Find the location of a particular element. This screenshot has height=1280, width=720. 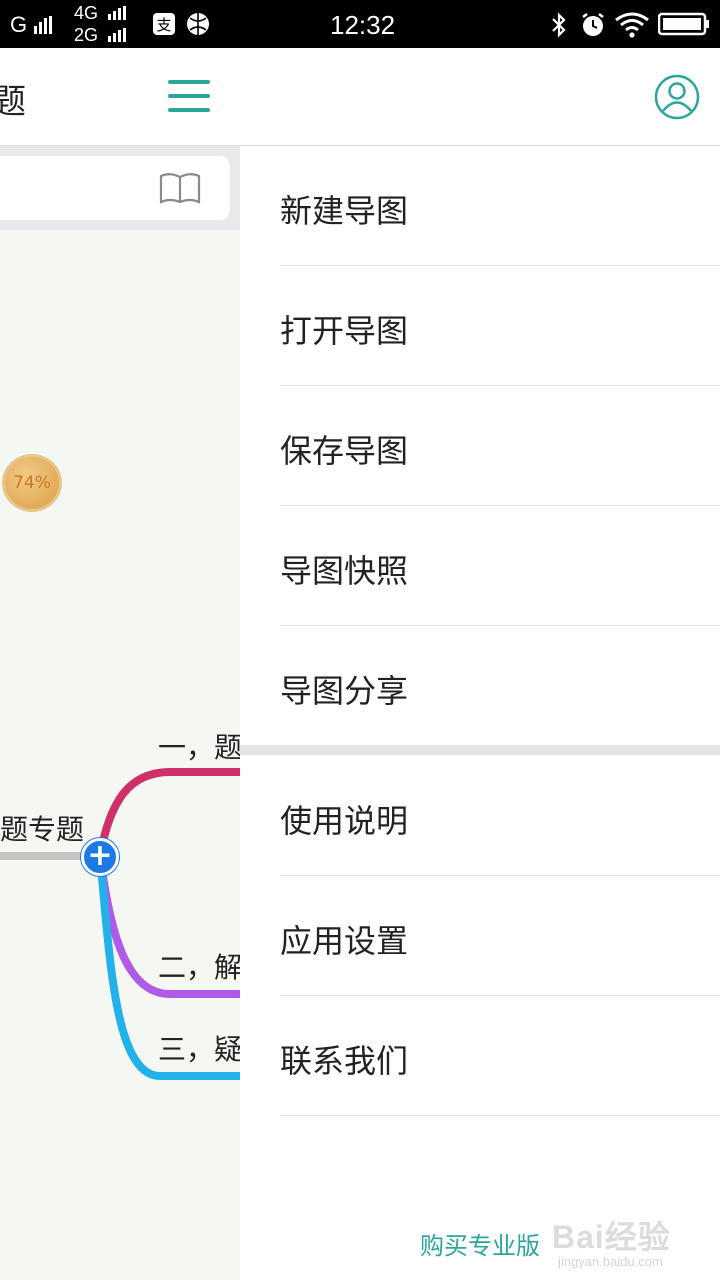

clock: 12:32 is located at coordinates (363, 25).